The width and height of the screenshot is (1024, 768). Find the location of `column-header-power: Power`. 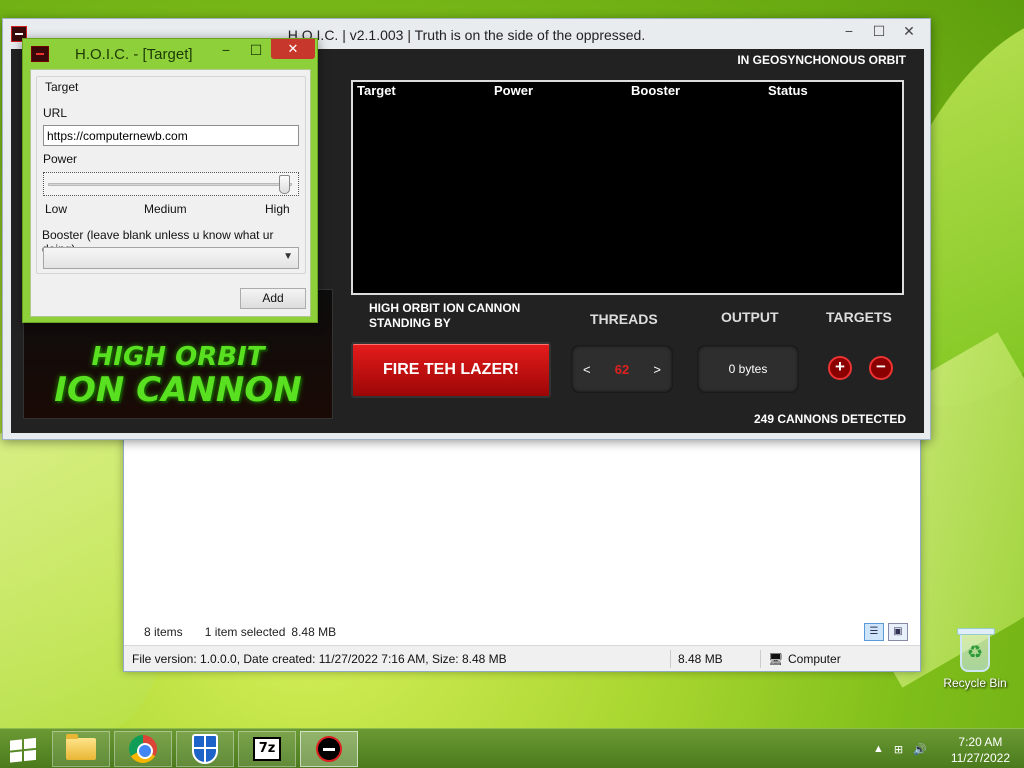

column-header-power: Power is located at coordinates (513, 90).